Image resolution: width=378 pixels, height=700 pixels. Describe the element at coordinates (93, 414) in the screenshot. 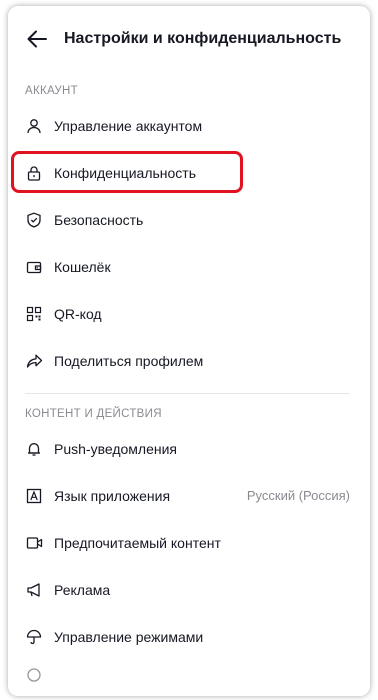

I see `section-label-content: КОНТЕНТ И ДЕЙСТВИЯ` at that location.